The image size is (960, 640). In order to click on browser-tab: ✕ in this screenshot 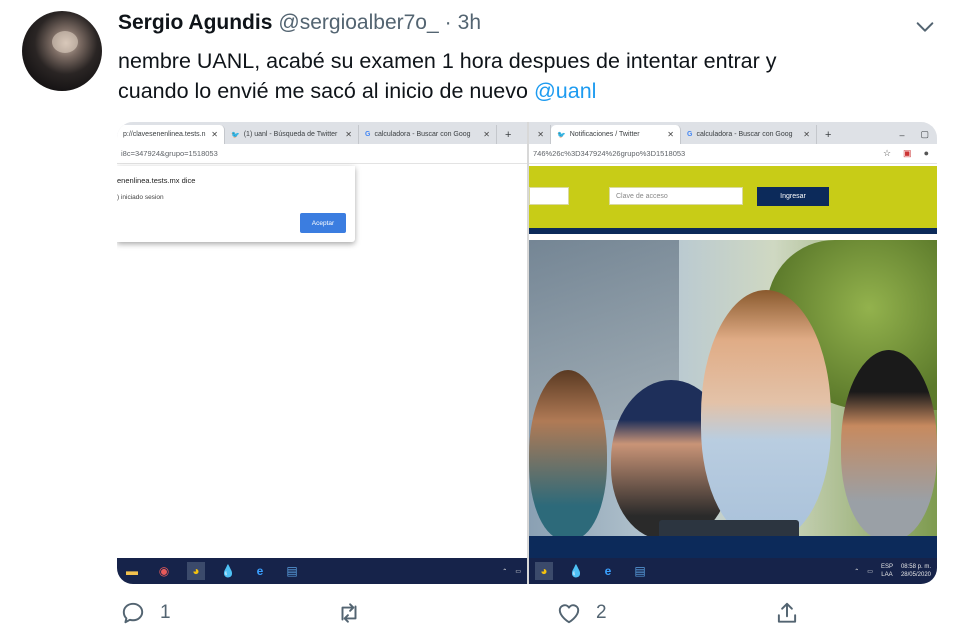, I will do `click(540, 134)`.